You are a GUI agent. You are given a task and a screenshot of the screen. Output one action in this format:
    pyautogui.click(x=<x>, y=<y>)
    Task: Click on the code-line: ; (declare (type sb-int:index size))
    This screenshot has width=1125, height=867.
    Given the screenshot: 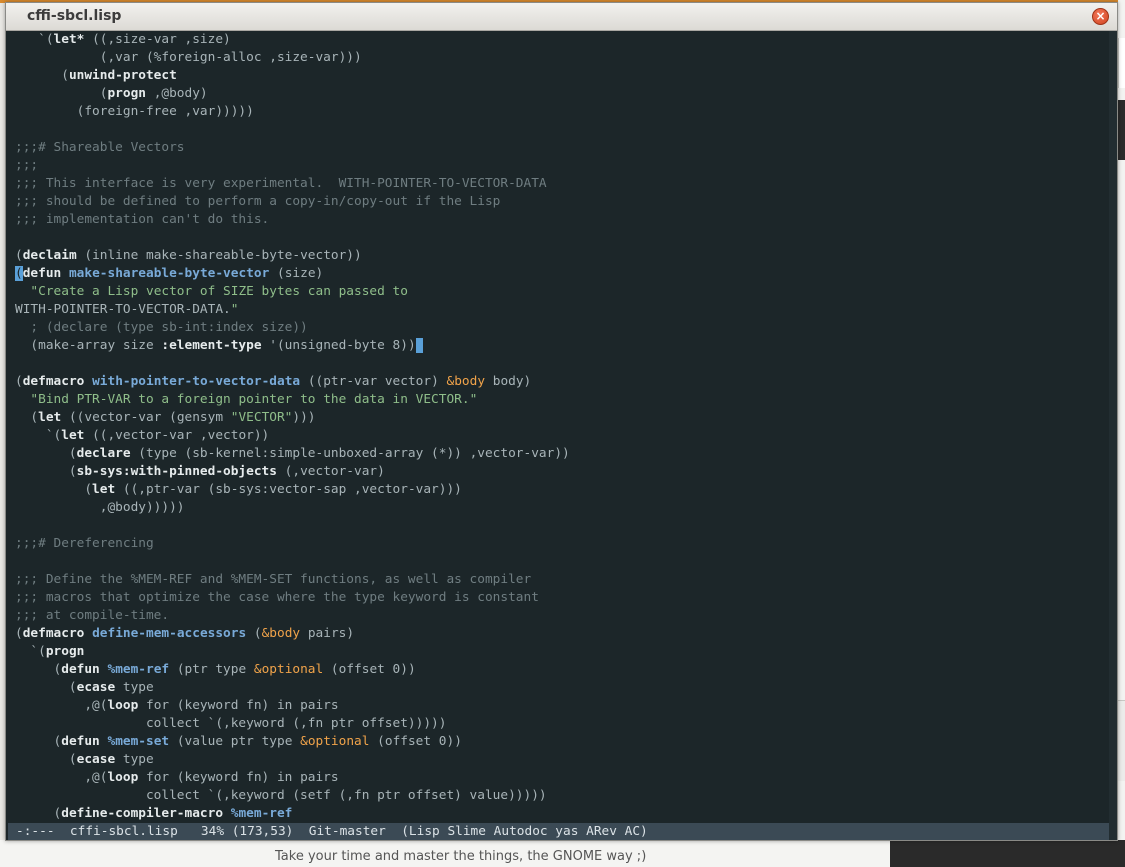 What is the action you would take?
    pyautogui.click(x=161, y=327)
    